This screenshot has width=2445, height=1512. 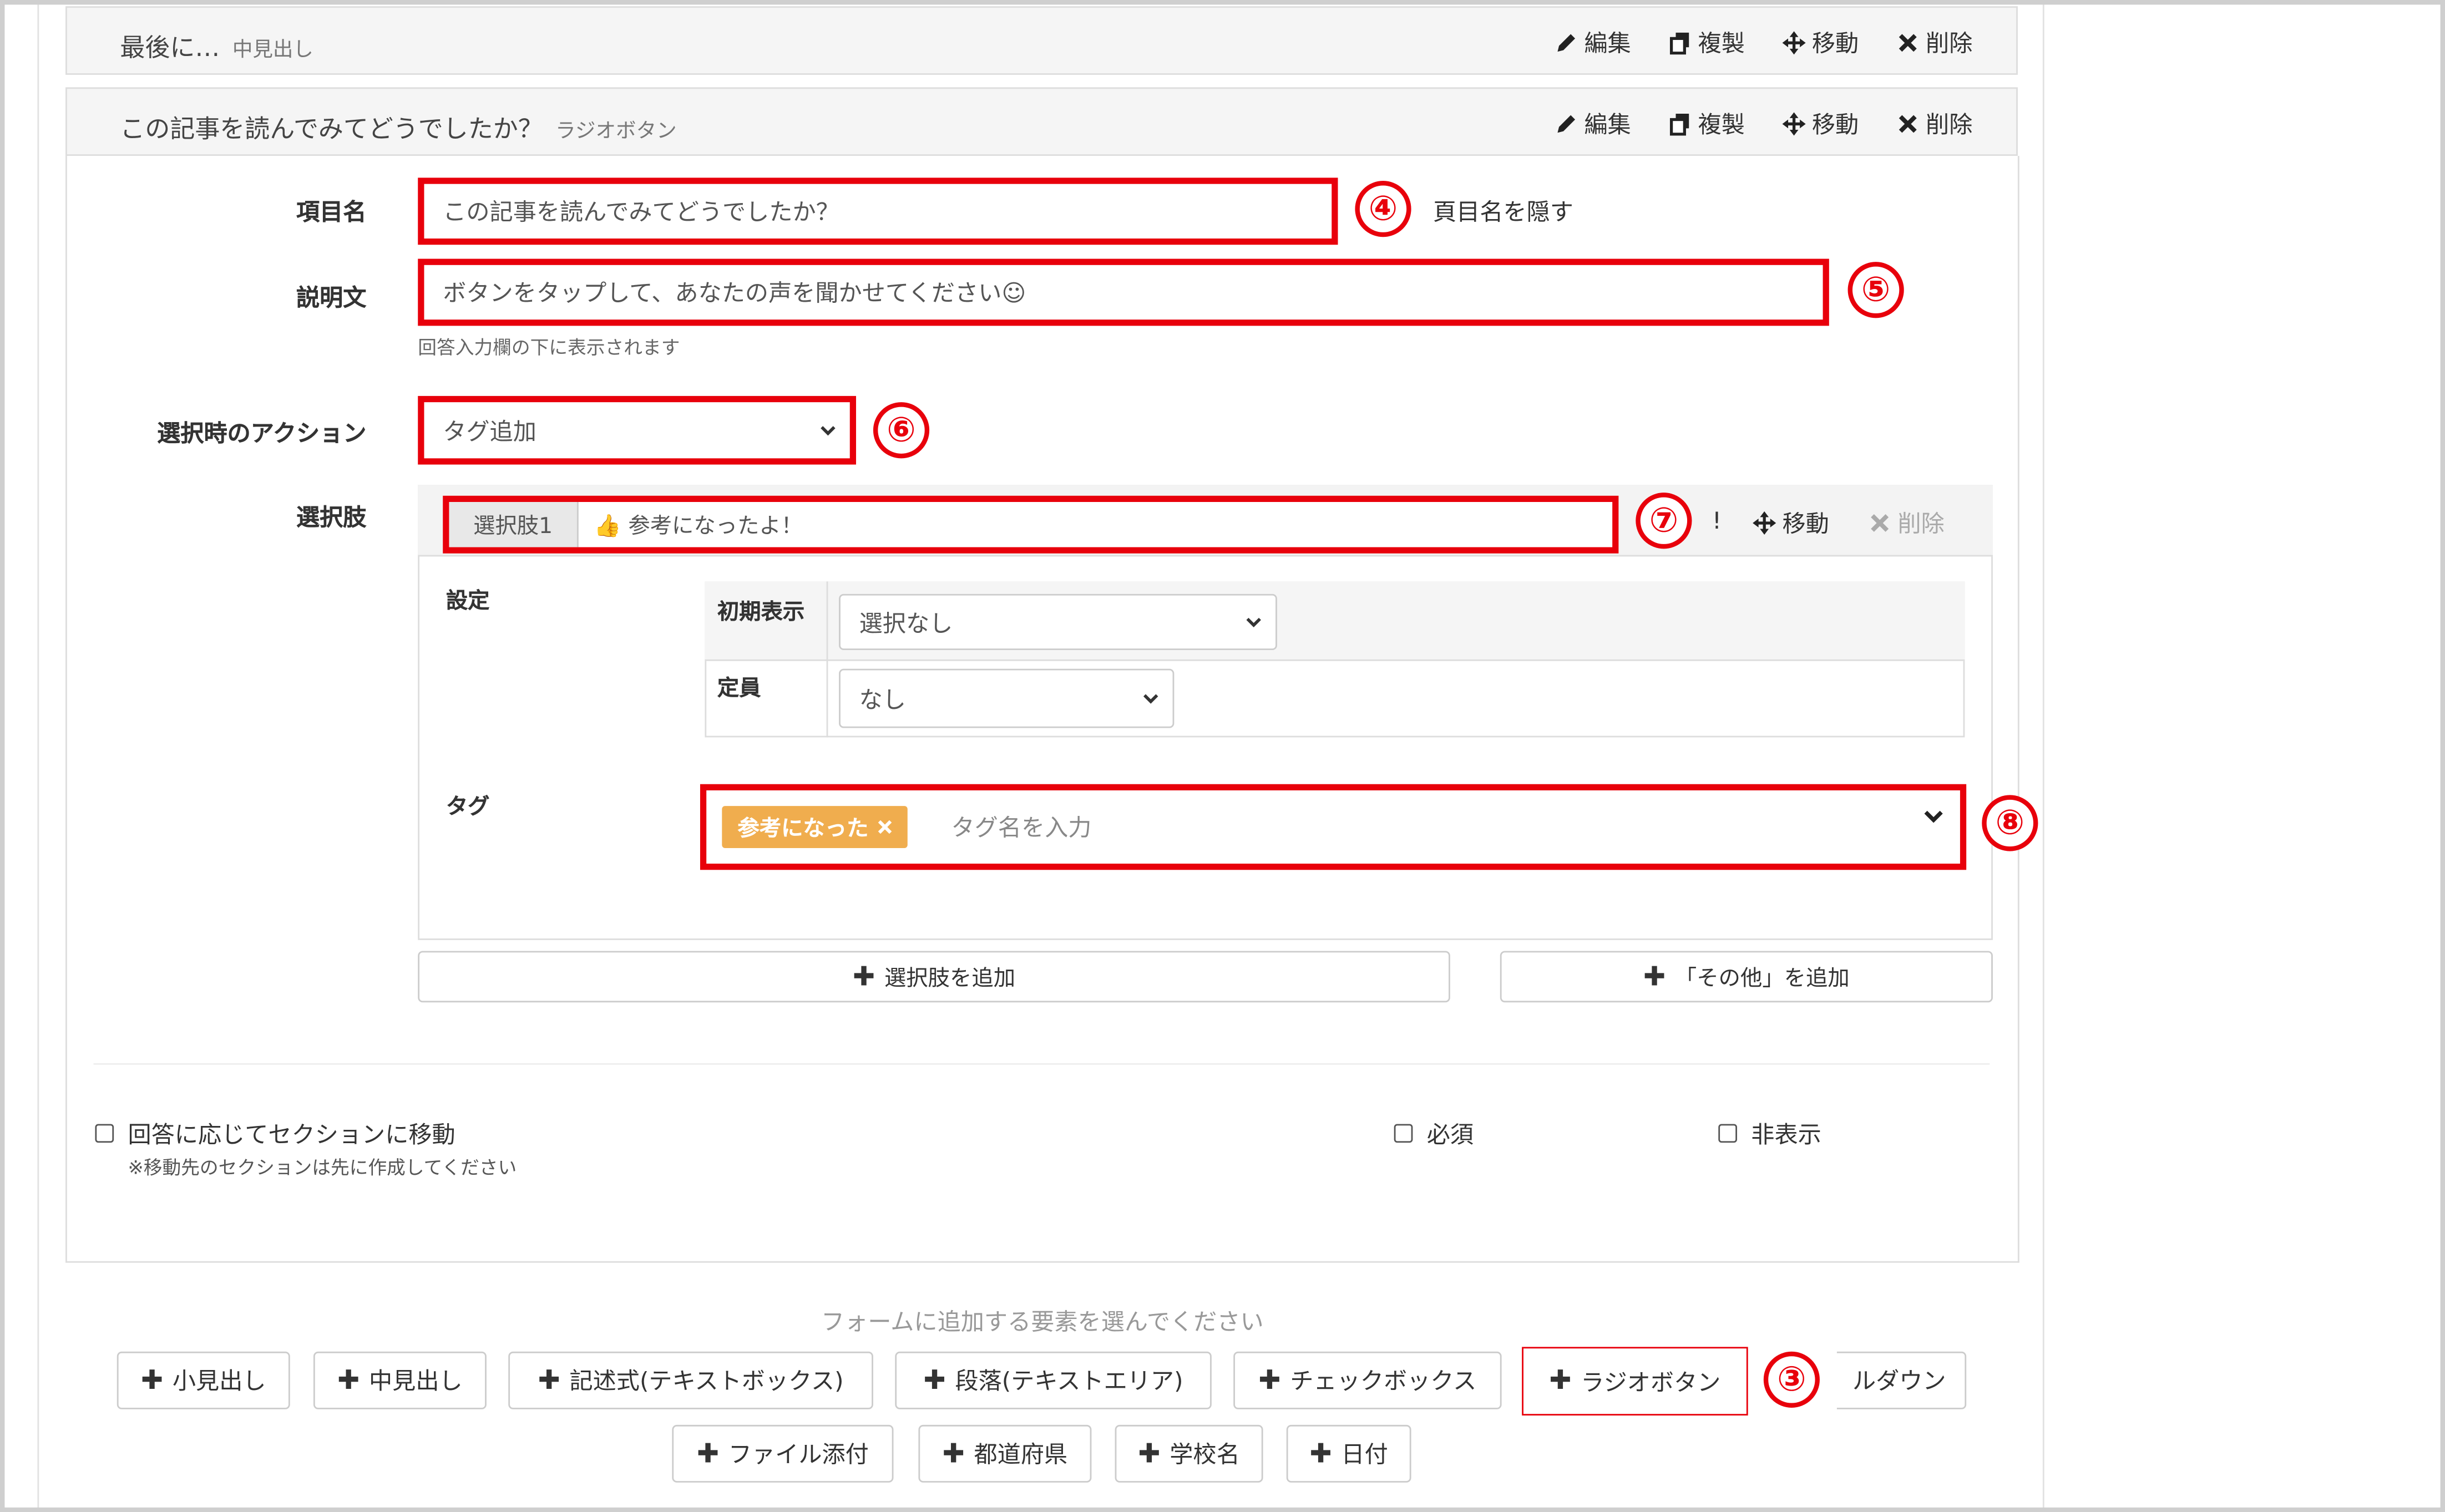 I want to click on section-title: 最後に… 中見出し, so click(x=216, y=46).